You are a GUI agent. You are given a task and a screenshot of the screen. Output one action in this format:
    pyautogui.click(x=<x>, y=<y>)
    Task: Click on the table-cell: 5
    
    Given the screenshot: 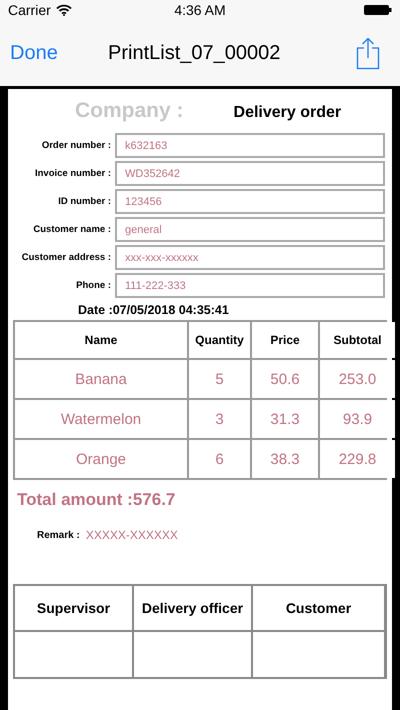 What is the action you would take?
    pyautogui.click(x=219, y=379)
    